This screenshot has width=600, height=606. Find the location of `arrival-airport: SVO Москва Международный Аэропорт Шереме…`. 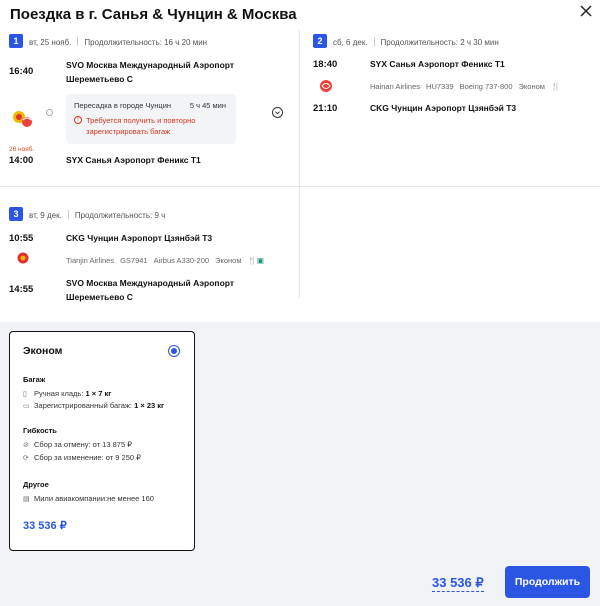

arrival-airport: SVO Москва Международный Аэропорт Шереме… is located at coordinates (150, 290).